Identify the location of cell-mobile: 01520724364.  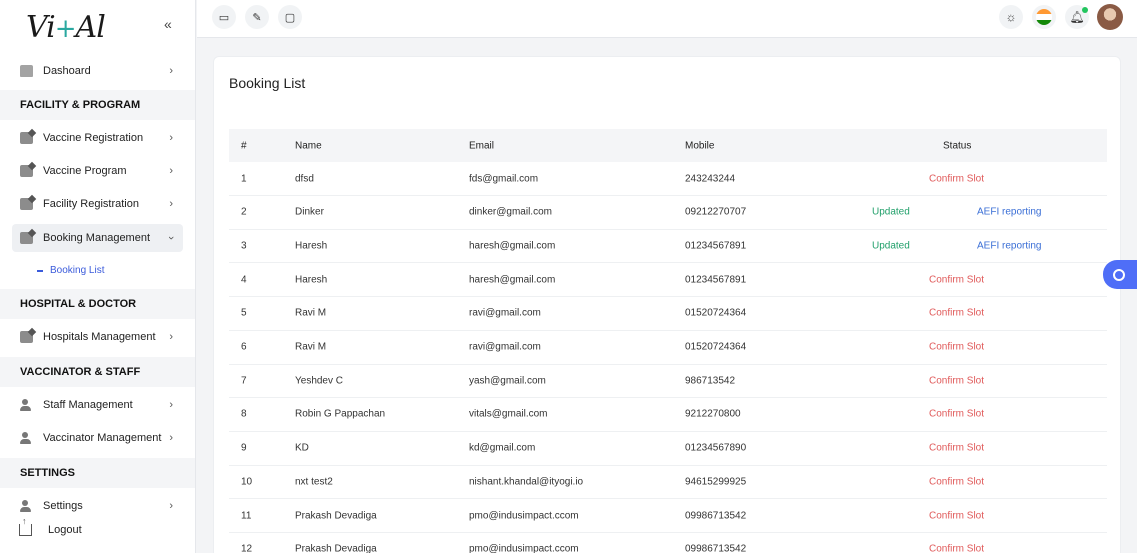
(716, 313).